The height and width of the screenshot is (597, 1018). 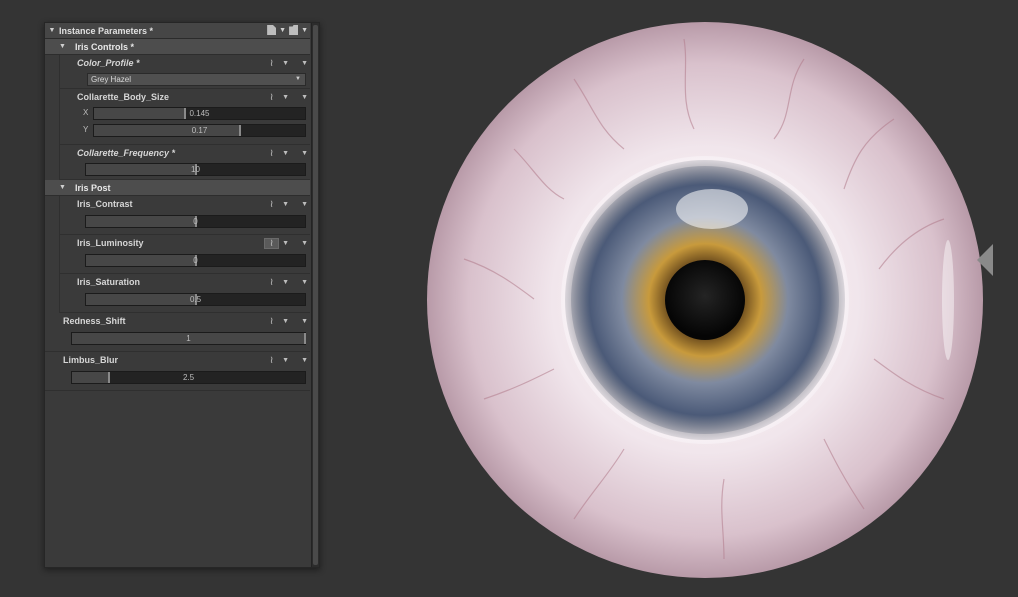 What do you see at coordinates (712, 209) in the screenshot?
I see `cornea-highlight` at bounding box center [712, 209].